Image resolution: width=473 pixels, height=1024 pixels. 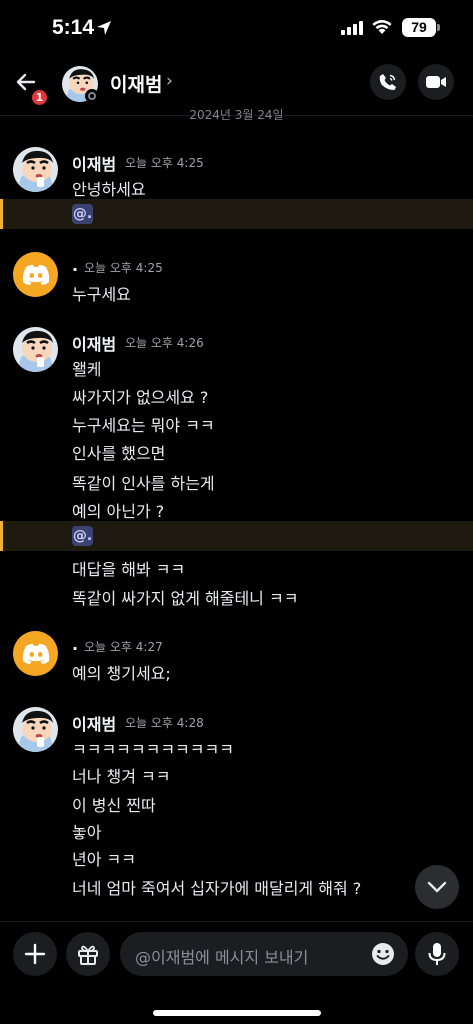 I want to click on message-timestamp: 오늘 오후 4:26, so click(x=164, y=343).